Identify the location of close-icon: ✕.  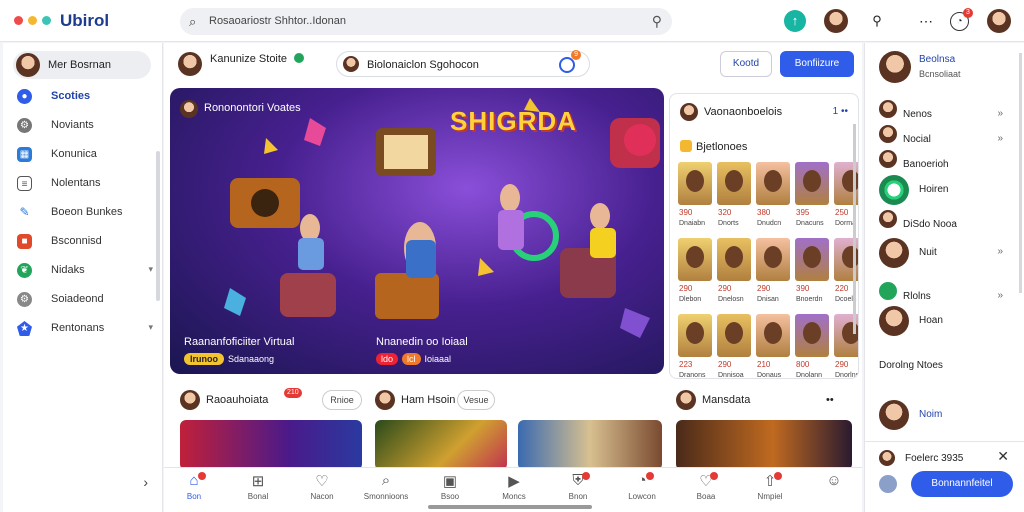
(1003, 456).